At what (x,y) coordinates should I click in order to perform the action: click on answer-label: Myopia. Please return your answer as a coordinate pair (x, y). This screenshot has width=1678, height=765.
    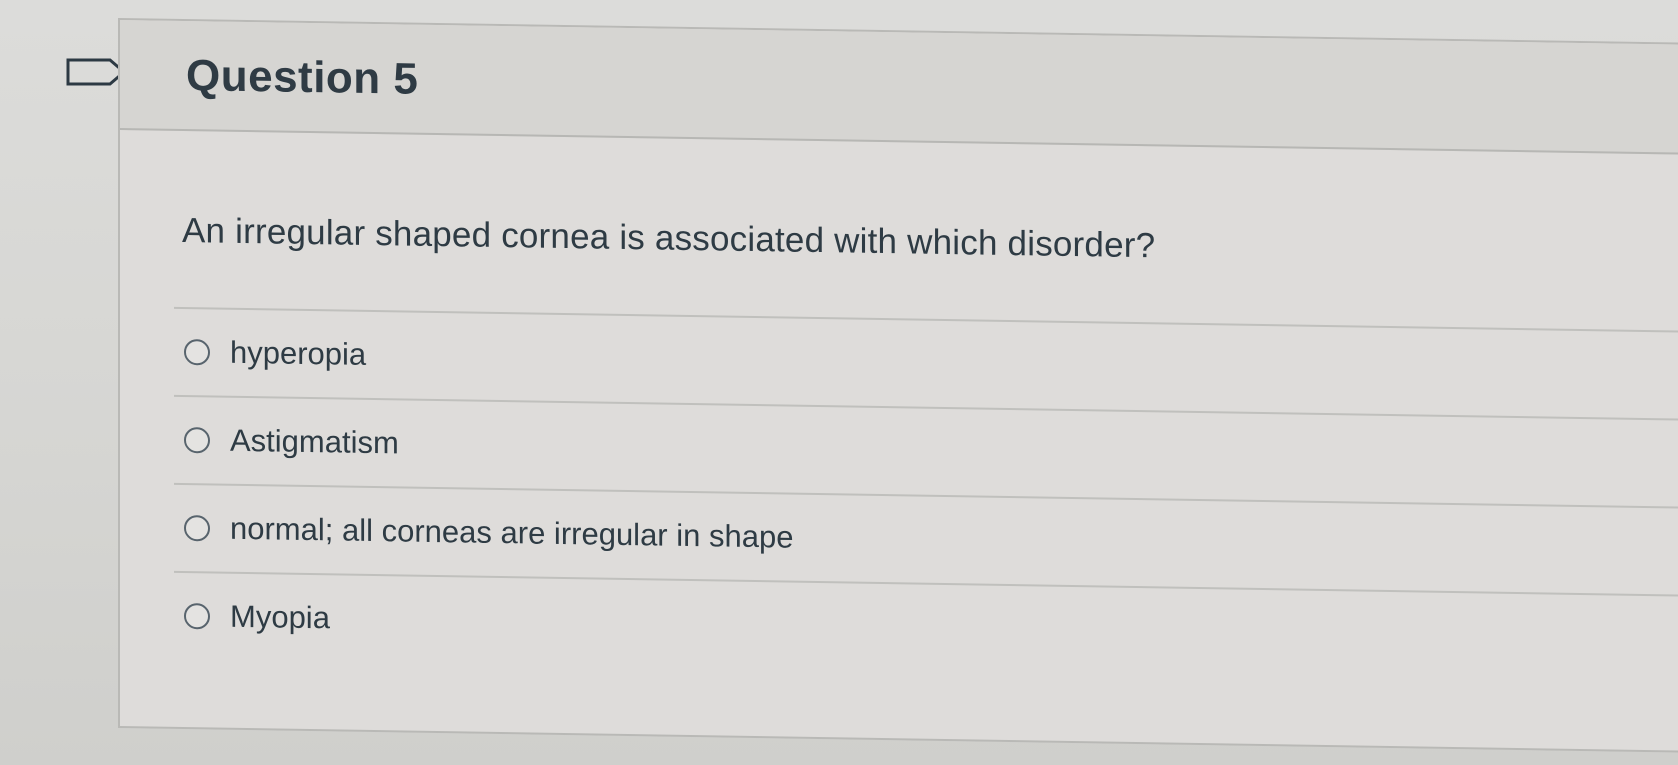
    Looking at the image, I should click on (280, 617).